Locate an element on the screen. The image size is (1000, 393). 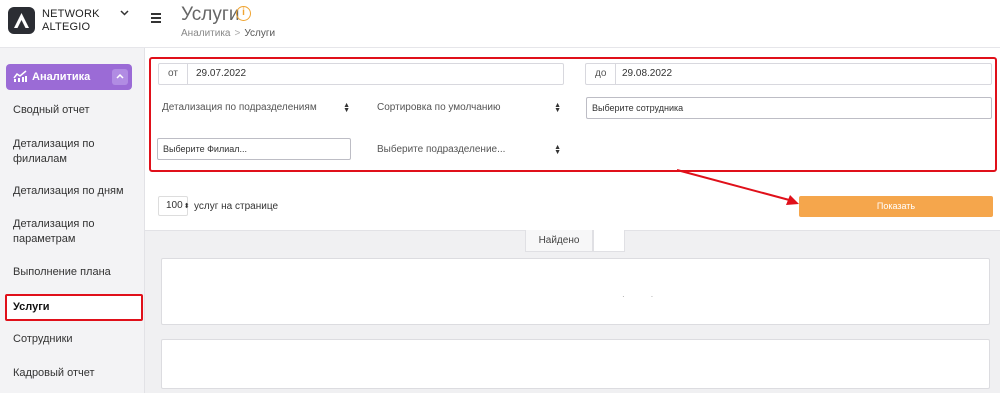
sidebar-section-label: Аналитика is located at coordinates (61, 77).